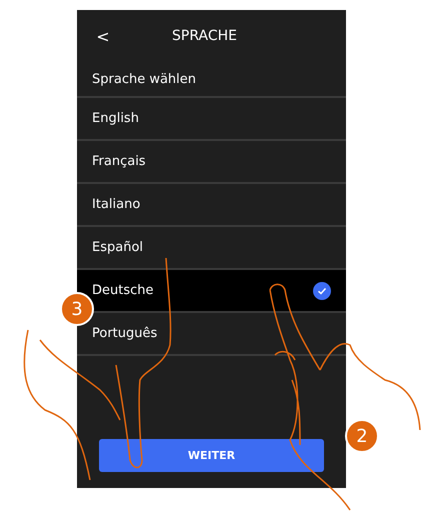 The width and height of the screenshot is (422, 511). I want to click on screen-title: SPRACHE, so click(204, 36).